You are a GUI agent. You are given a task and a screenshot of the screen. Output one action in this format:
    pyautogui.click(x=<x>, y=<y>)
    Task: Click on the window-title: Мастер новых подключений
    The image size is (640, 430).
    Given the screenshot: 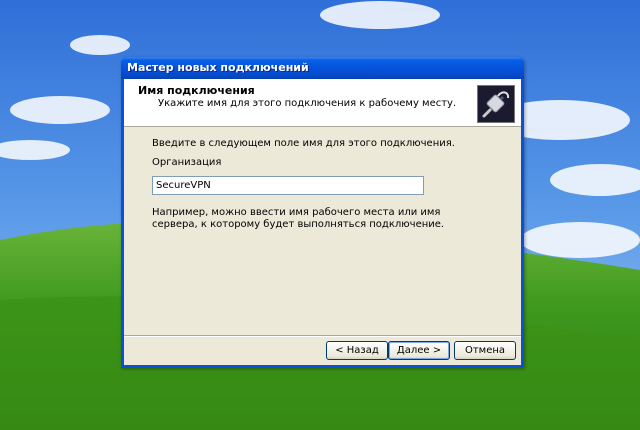 What is the action you would take?
    pyautogui.click(x=218, y=67)
    